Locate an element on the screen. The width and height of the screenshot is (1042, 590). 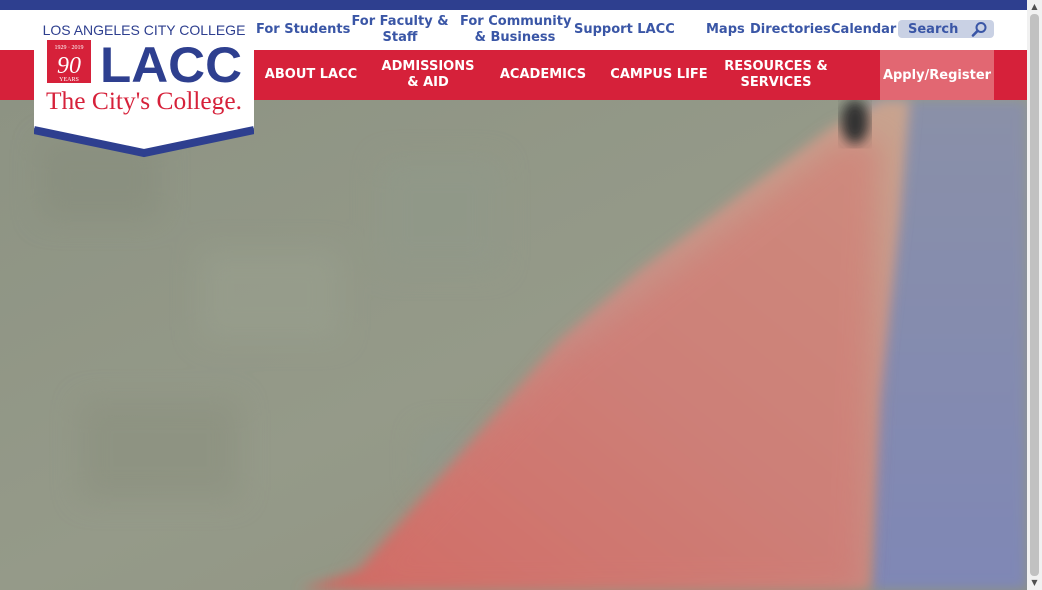
logo-institution-name: LOS ANGELES CITY COLLEGE is located at coordinates (144, 30).